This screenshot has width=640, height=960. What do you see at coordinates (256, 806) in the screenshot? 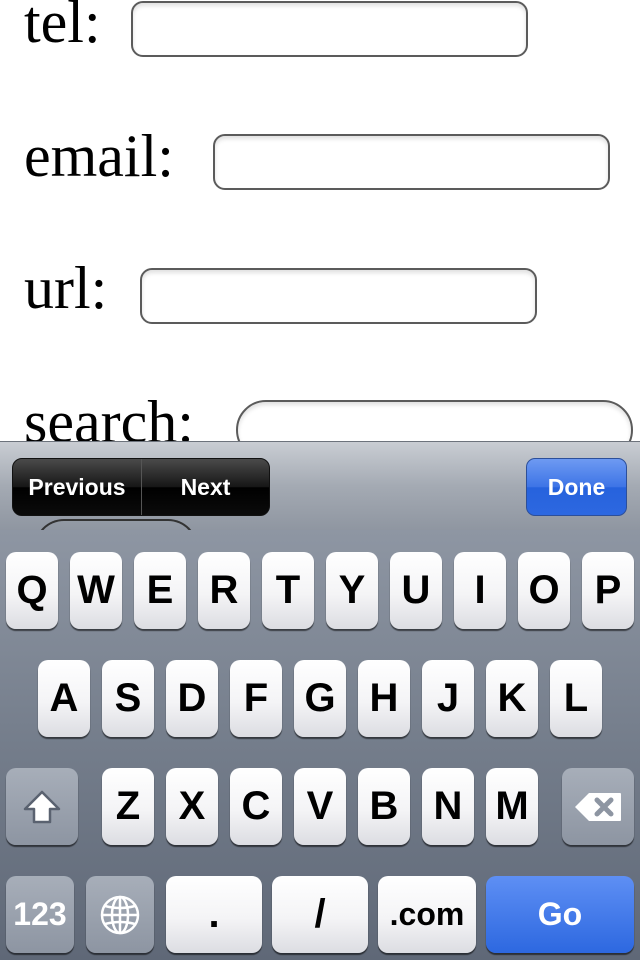
I see `key-c: C` at bounding box center [256, 806].